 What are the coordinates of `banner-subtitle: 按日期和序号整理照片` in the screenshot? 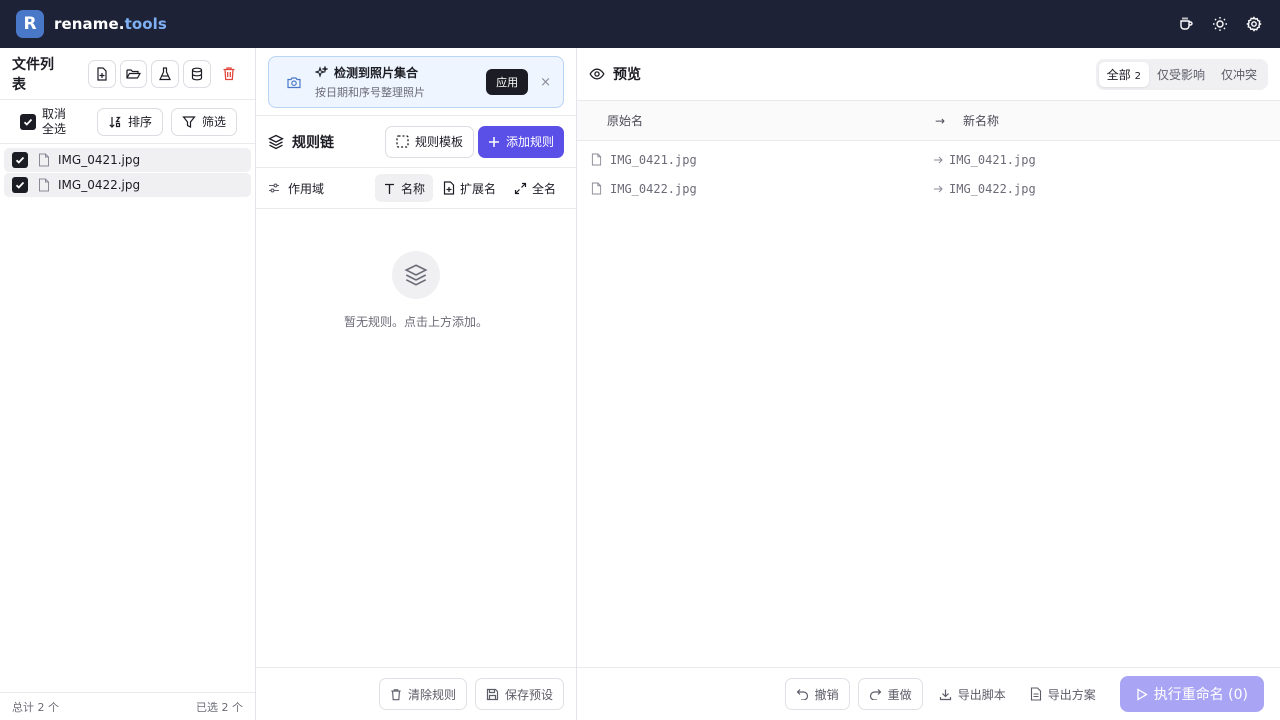 It's located at (370, 92).